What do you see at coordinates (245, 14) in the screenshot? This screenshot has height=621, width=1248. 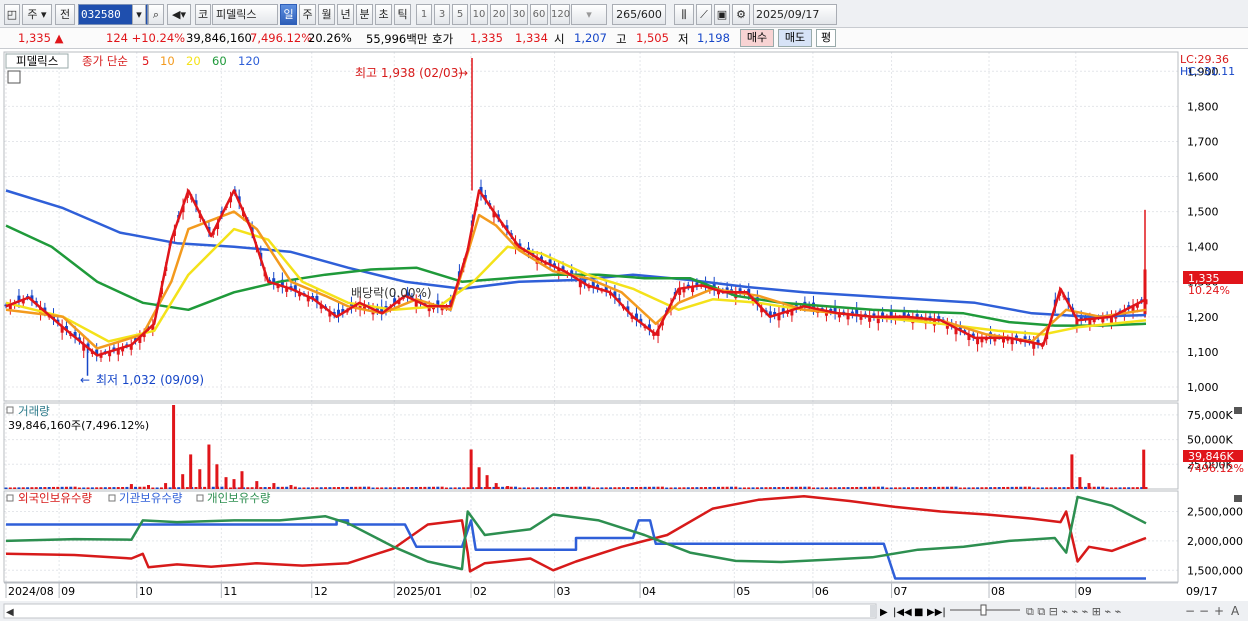 I see `stock-name-field: 피델릭스` at bounding box center [245, 14].